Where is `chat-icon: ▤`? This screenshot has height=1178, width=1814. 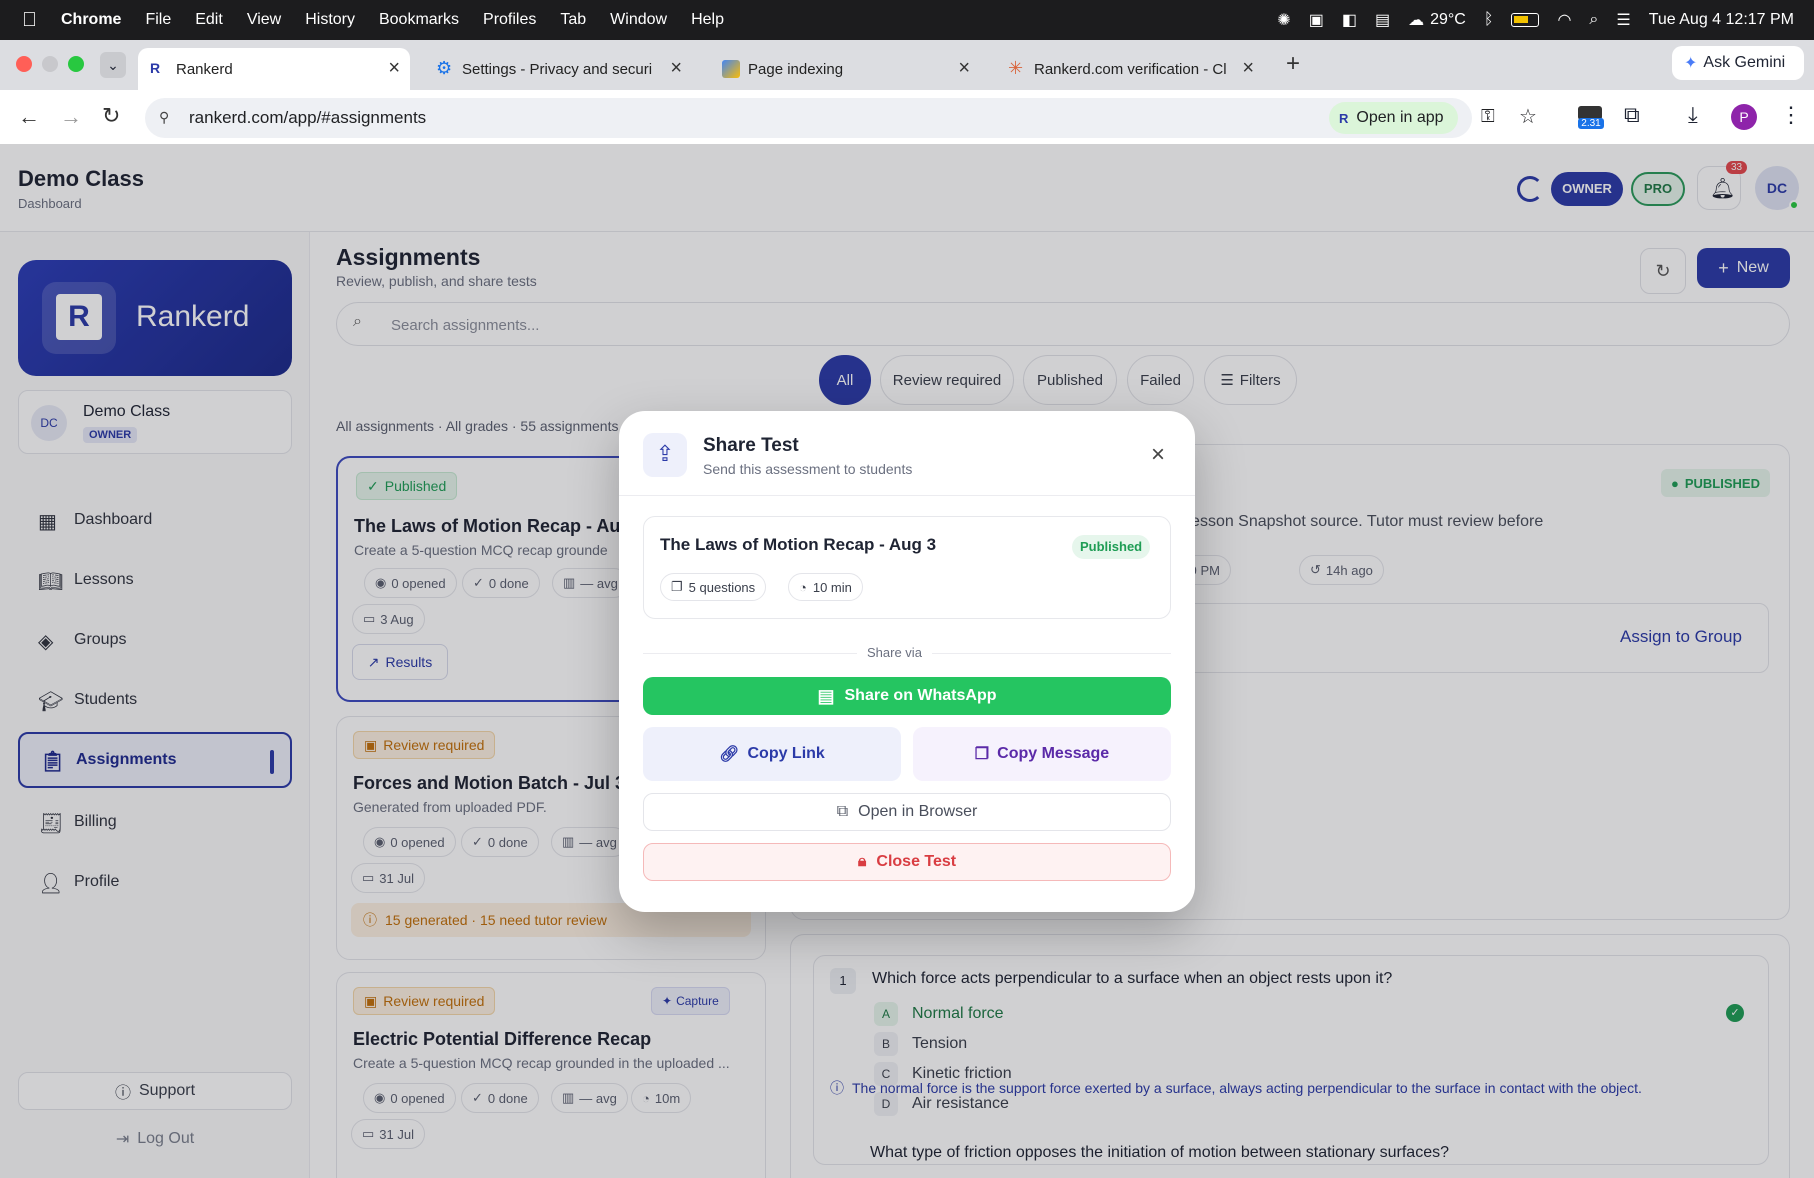 chat-icon: ▤ is located at coordinates (826, 695).